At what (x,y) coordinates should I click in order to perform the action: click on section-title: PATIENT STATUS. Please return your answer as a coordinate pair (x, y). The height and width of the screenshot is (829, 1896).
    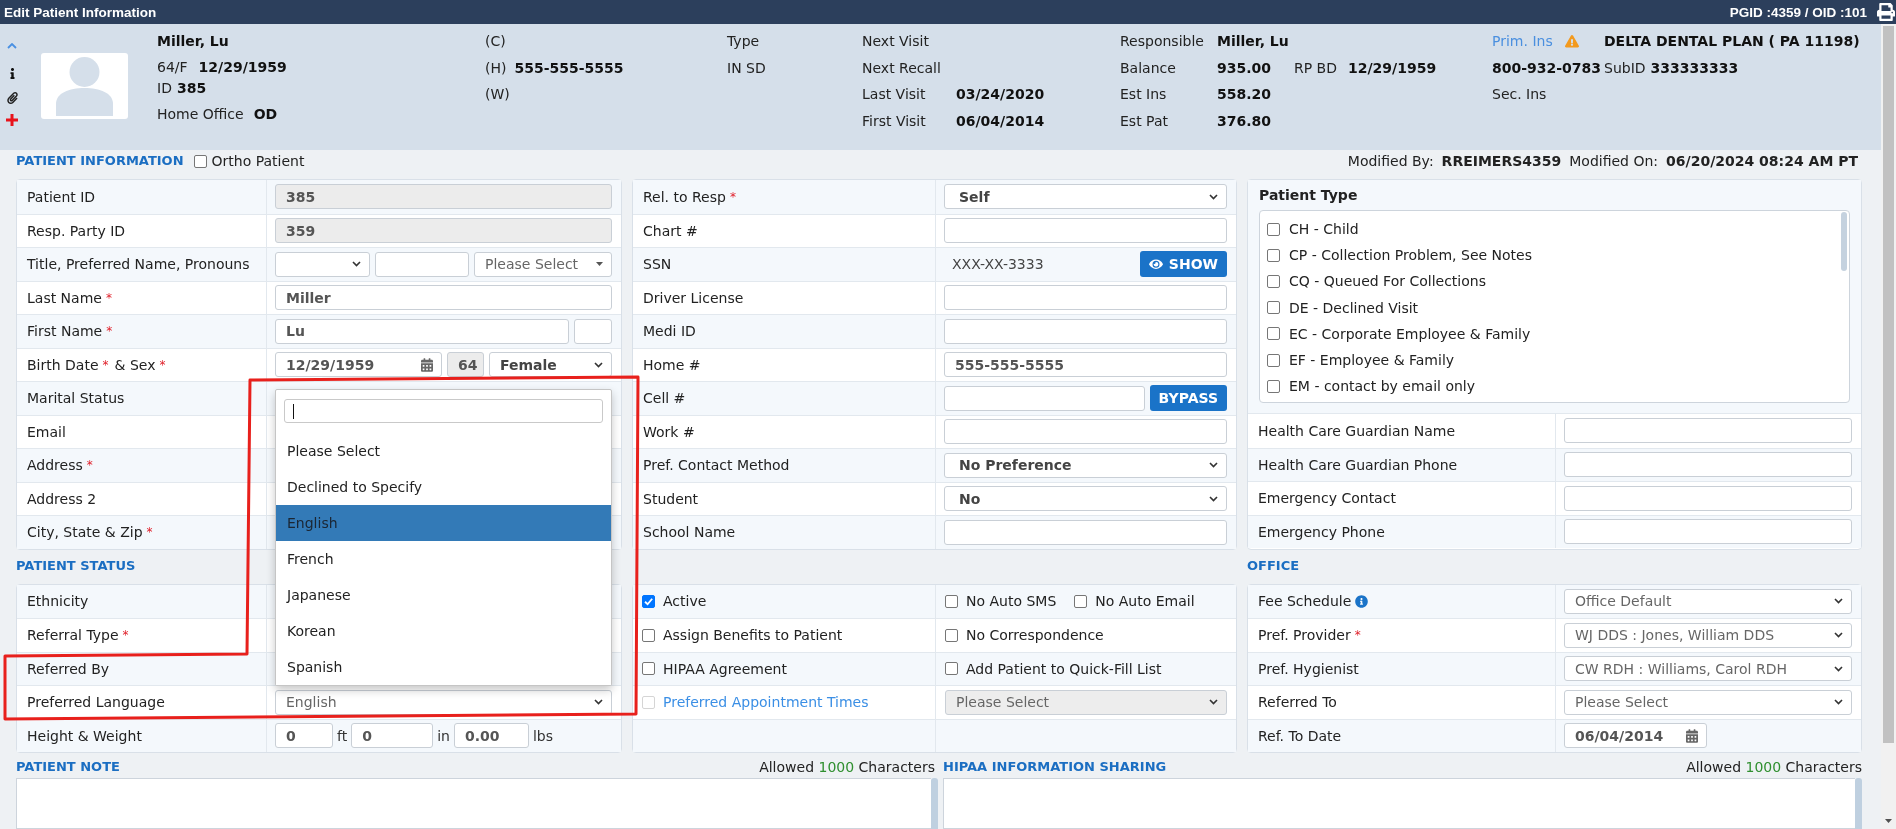
    Looking at the image, I should click on (76, 565).